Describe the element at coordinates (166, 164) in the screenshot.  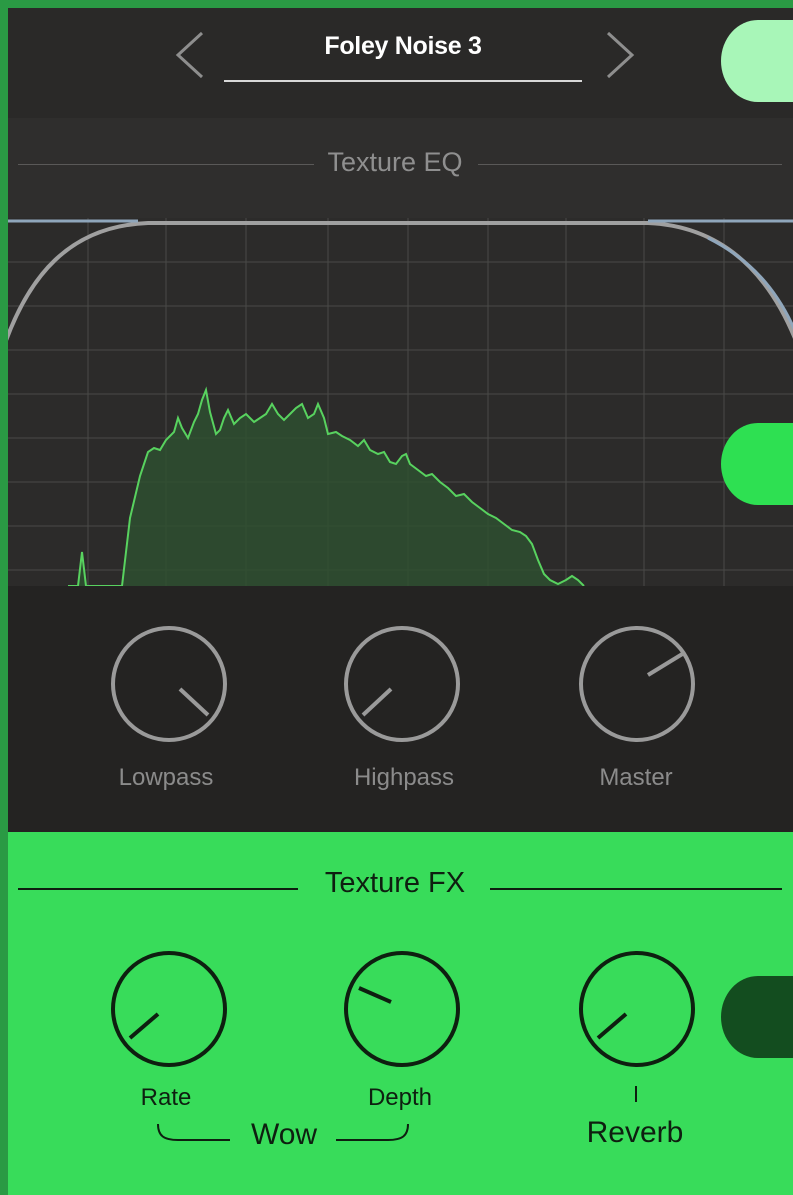
I see `eq-title-rule-left` at that location.